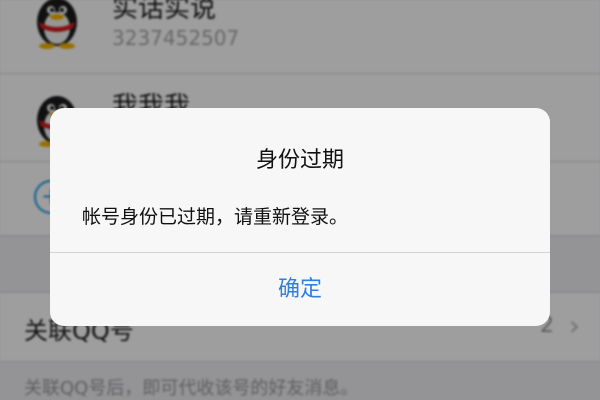 The height and width of the screenshot is (400, 600). What do you see at coordinates (299, 160) in the screenshot?
I see `alert-title: 身份过期` at bounding box center [299, 160].